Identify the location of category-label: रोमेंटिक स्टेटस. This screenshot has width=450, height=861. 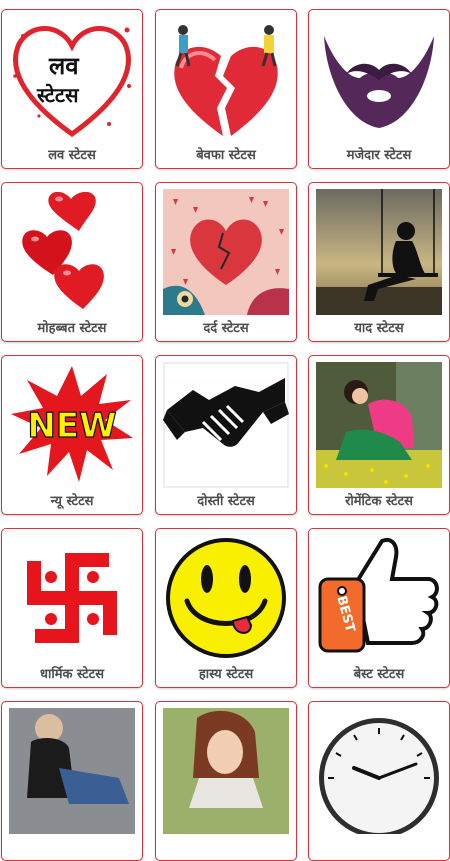
(379, 501).